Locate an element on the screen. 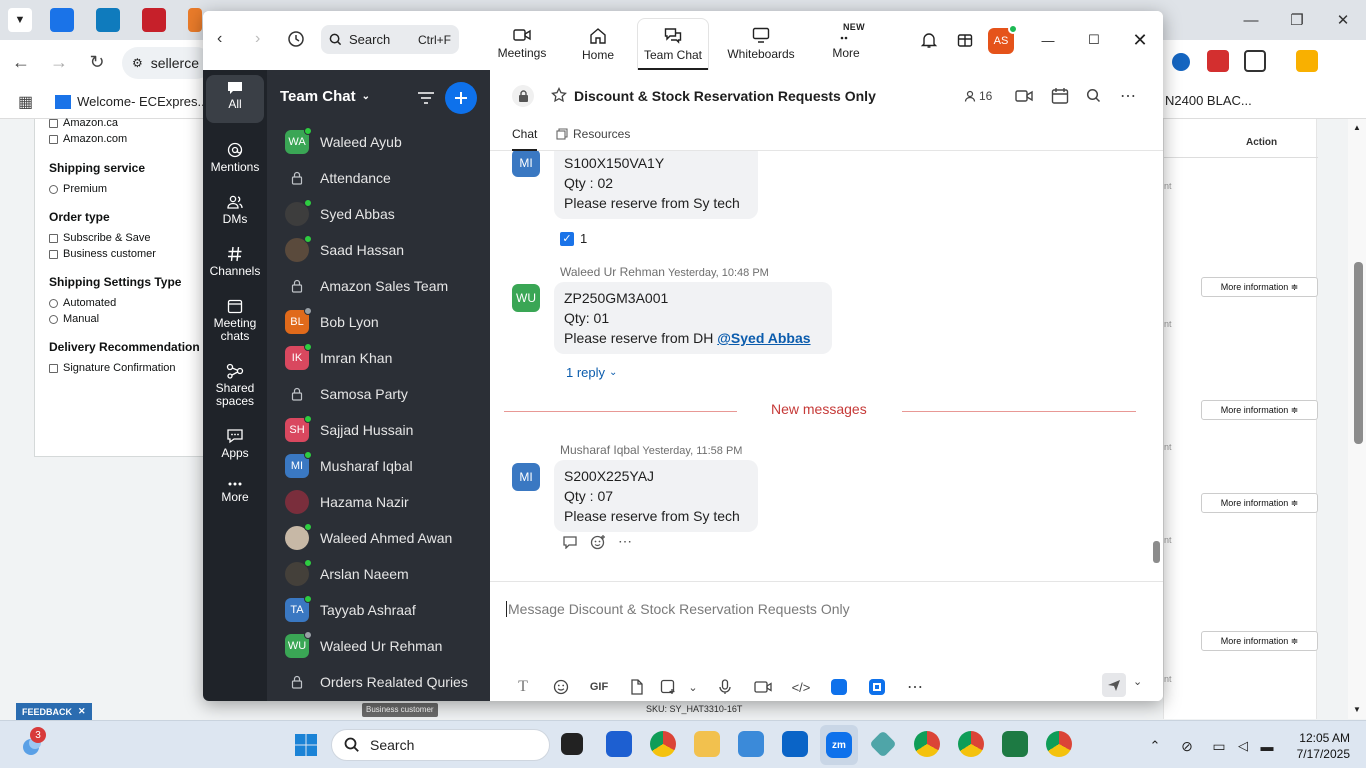 The image size is (1366, 768). chat-list-item: Hazama Nazir is located at coordinates (385, 502).